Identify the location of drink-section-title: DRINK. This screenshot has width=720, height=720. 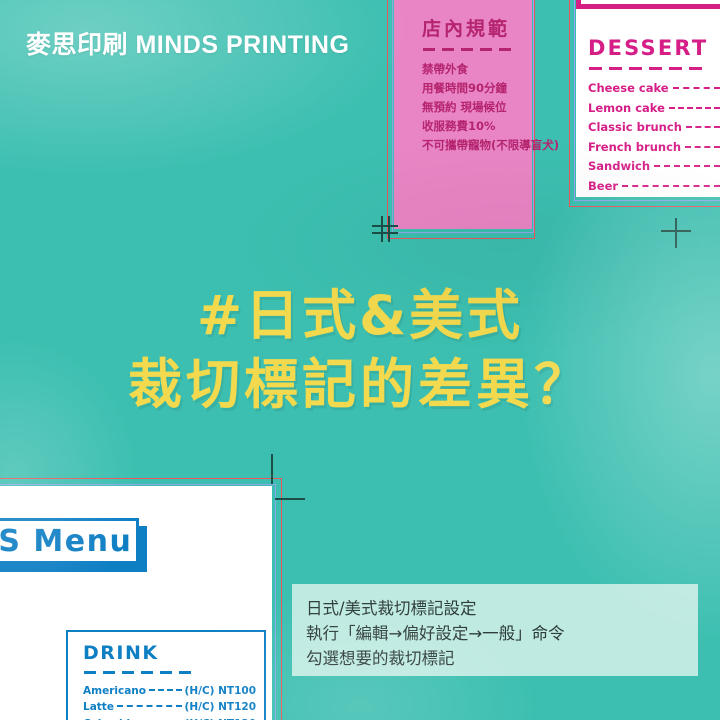
(121, 653).